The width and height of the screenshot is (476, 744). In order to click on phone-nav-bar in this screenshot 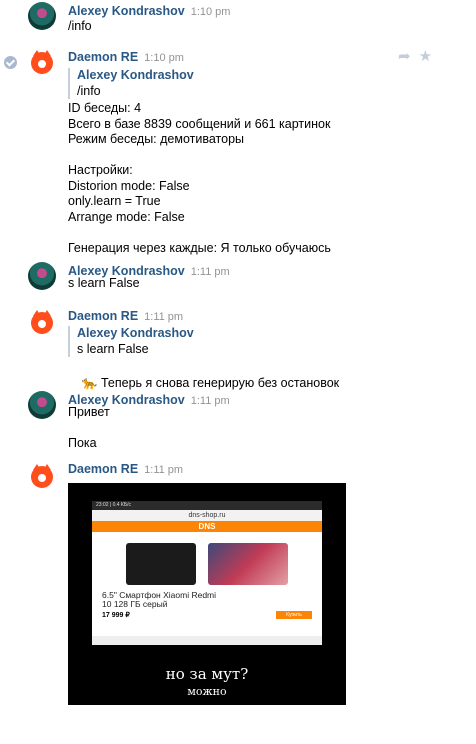, I will do `click(207, 640)`.